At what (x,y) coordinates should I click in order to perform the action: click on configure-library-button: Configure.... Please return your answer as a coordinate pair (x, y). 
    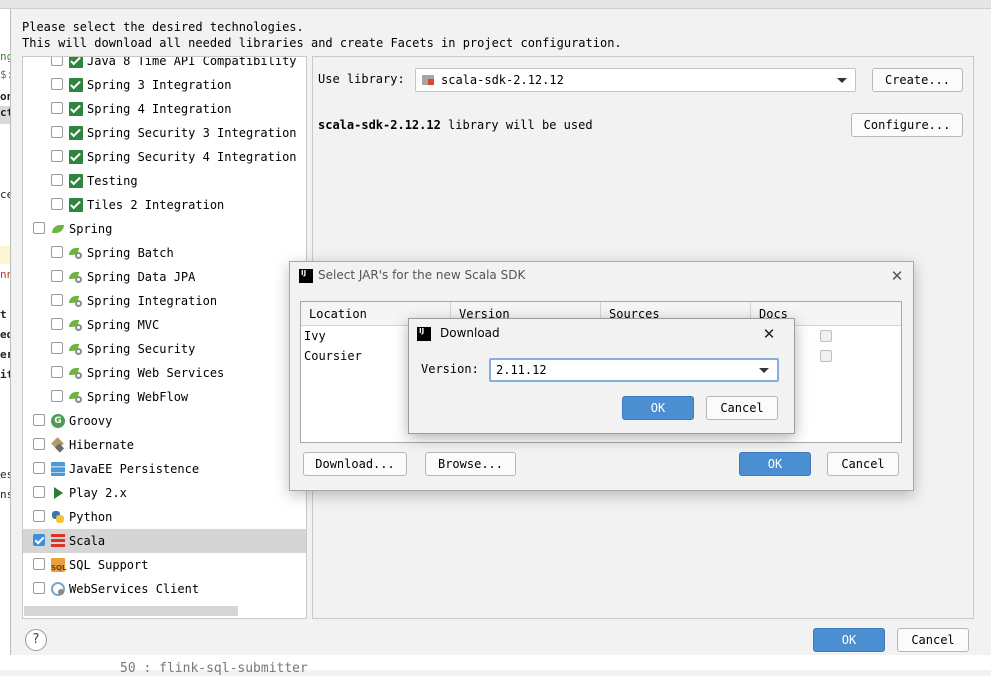
    Looking at the image, I should click on (907, 125).